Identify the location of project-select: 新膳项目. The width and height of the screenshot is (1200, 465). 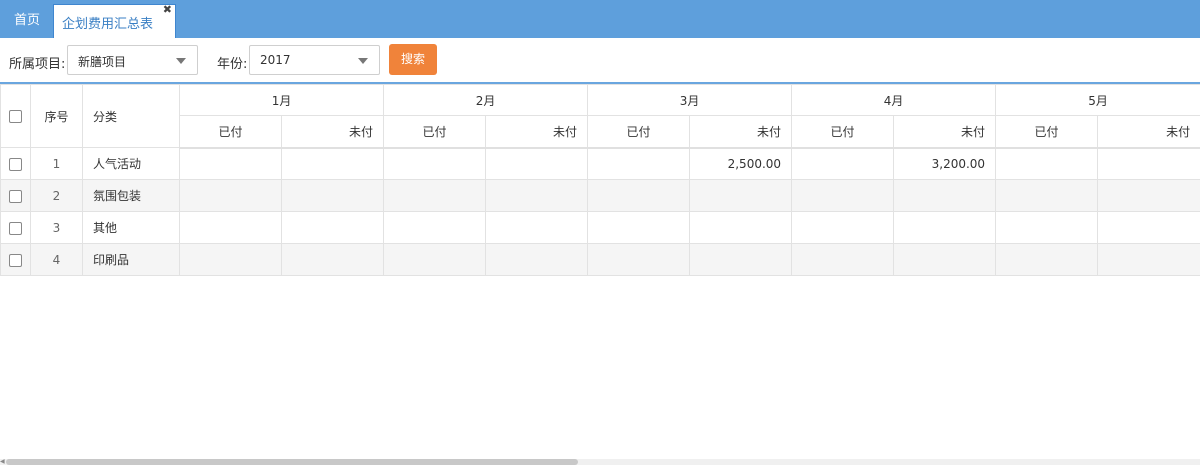
(132, 60).